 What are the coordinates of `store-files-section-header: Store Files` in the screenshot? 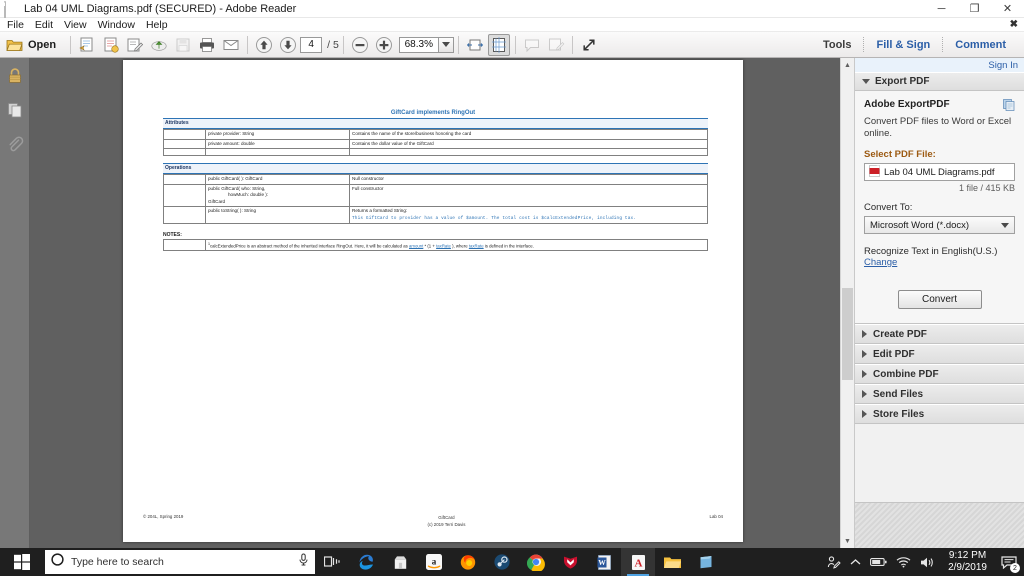 It's located at (939, 414).